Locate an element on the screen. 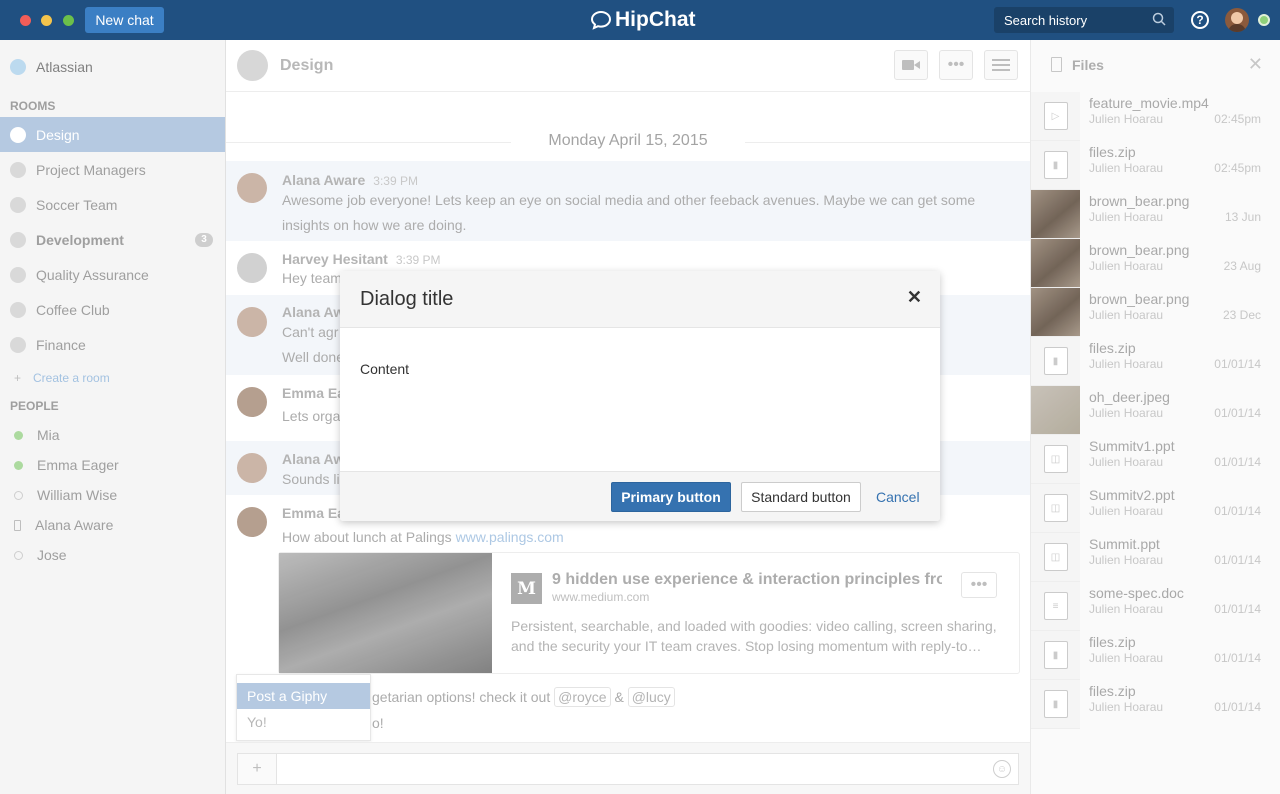 The image size is (1280, 794). standard-button: Standard button is located at coordinates (801, 497).